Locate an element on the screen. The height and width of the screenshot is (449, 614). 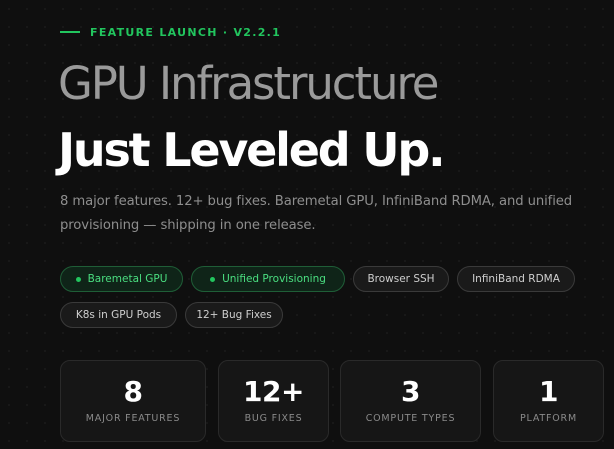
tag-baremetal-gpu: Baremetal GPU is located at coordinates (121, 279).